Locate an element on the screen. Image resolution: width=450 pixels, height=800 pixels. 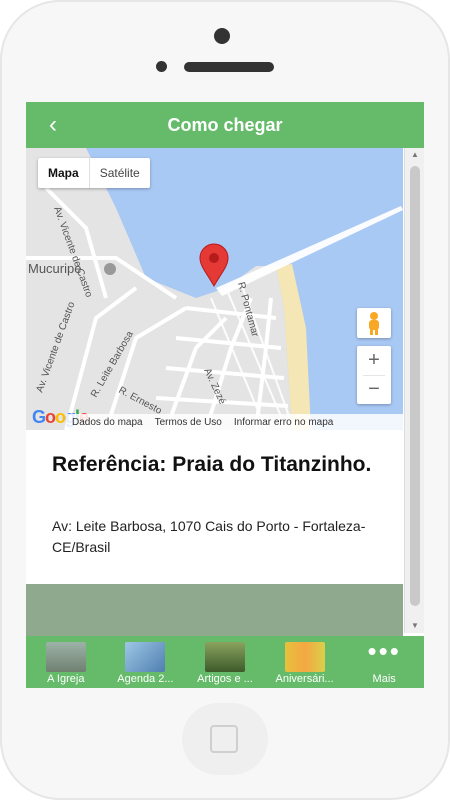
agenda-thumbnail is located at coordinates (145, 657).